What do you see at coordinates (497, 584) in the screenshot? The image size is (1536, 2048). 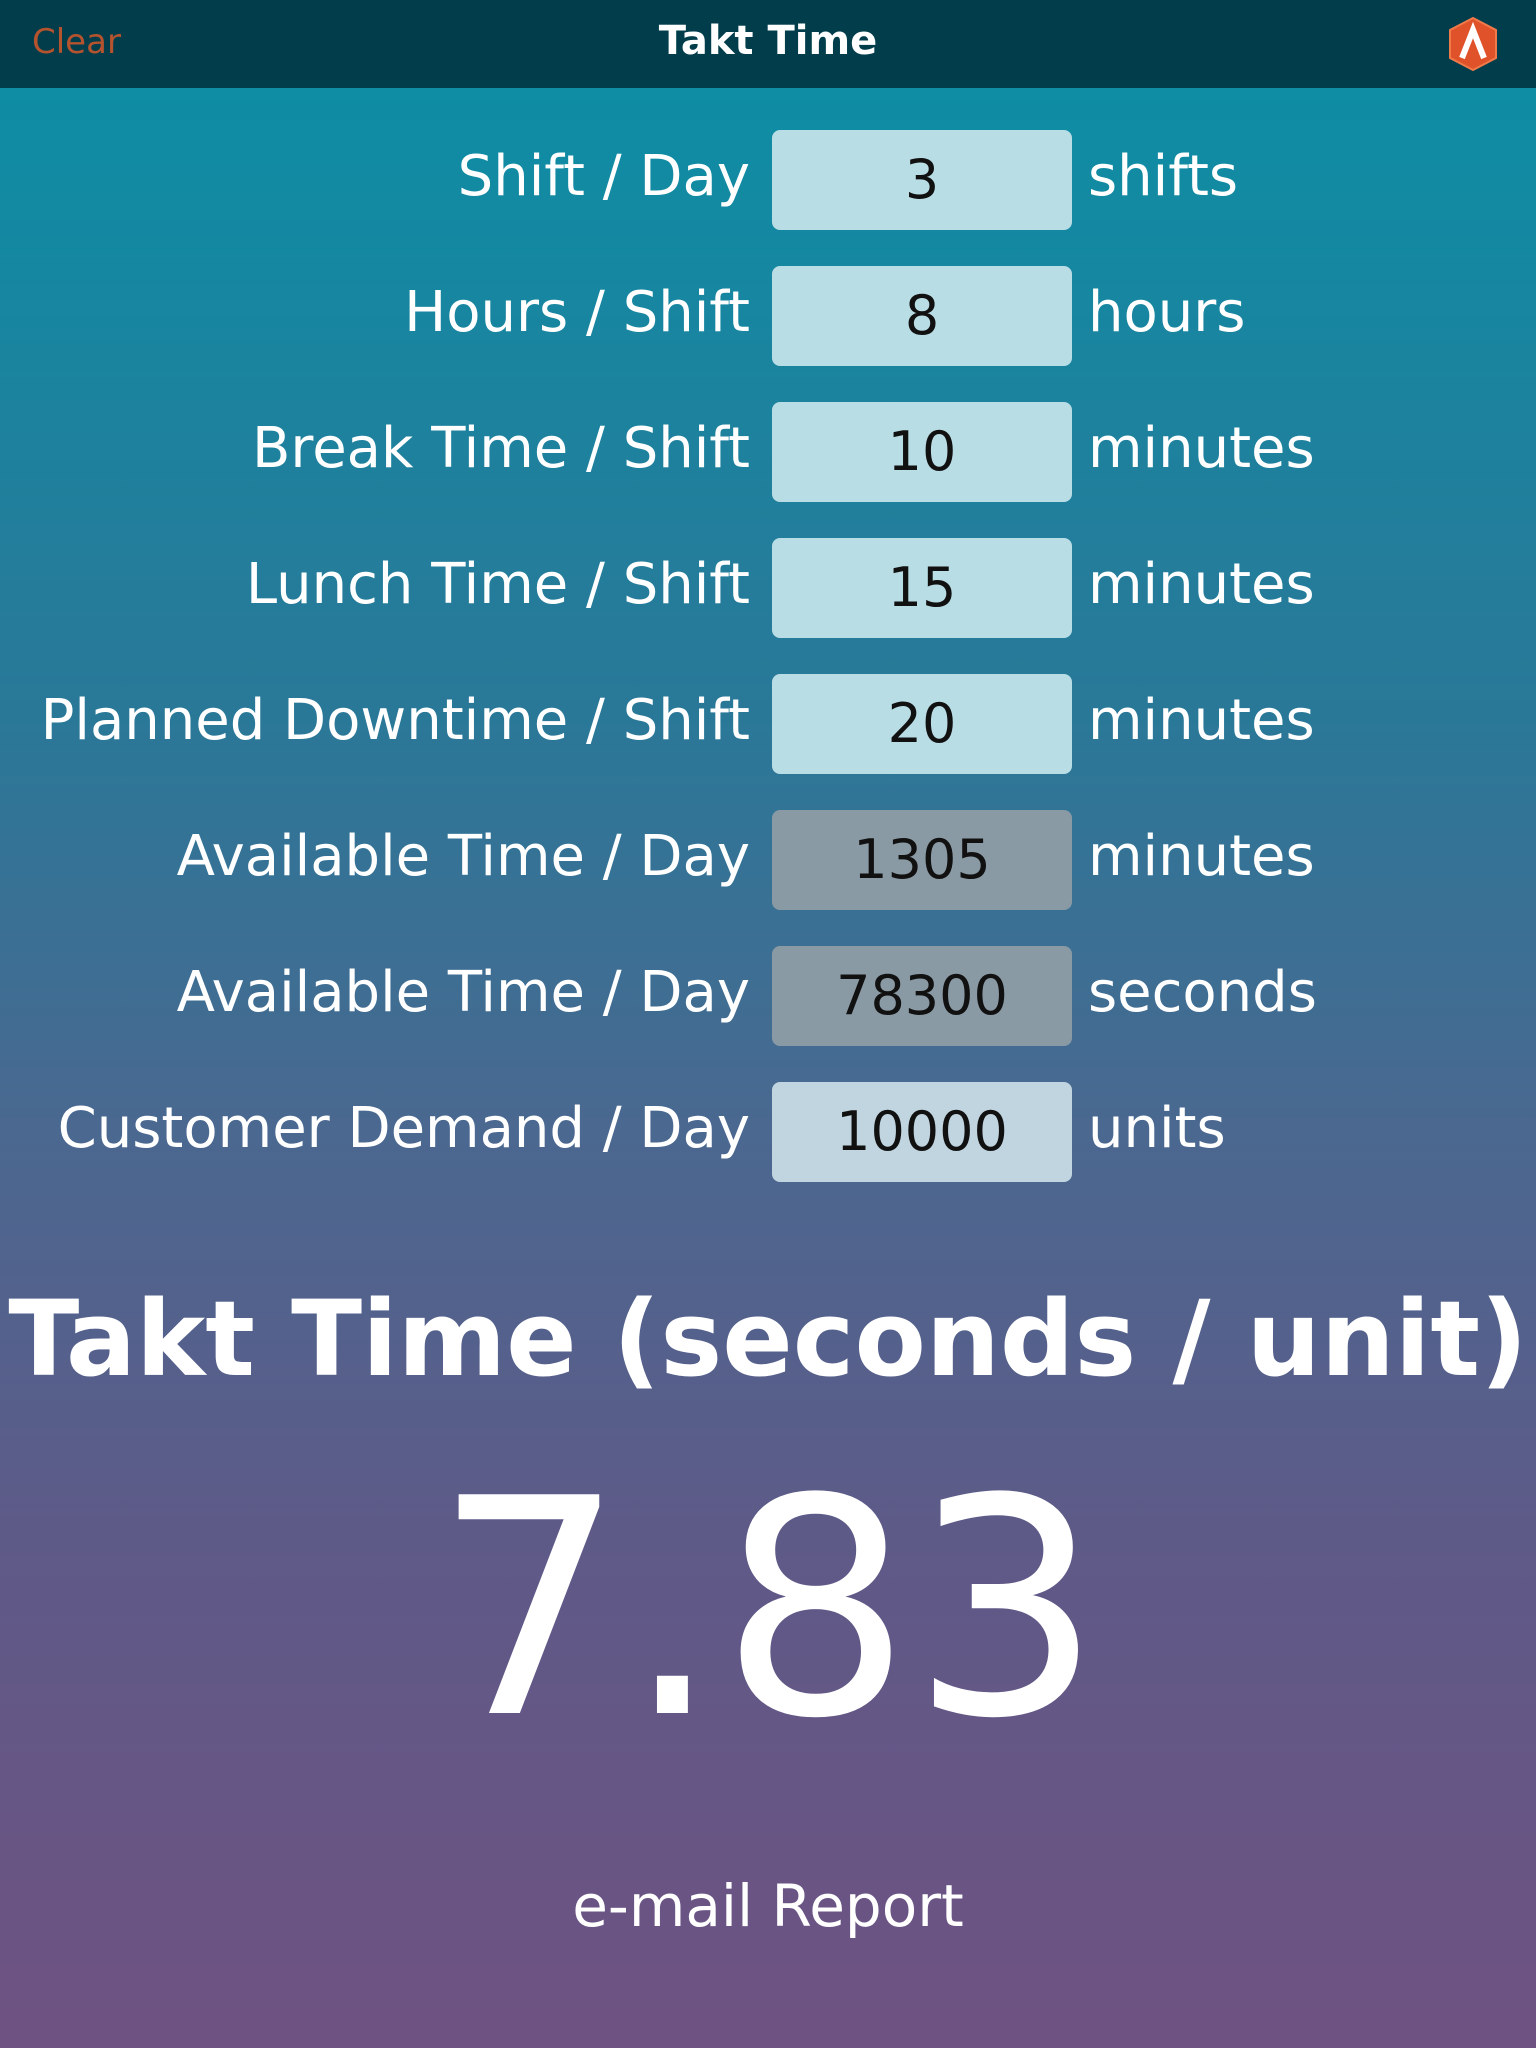 I see `field-label: Lunch Time / Shift` at bounding box center [497, 584].